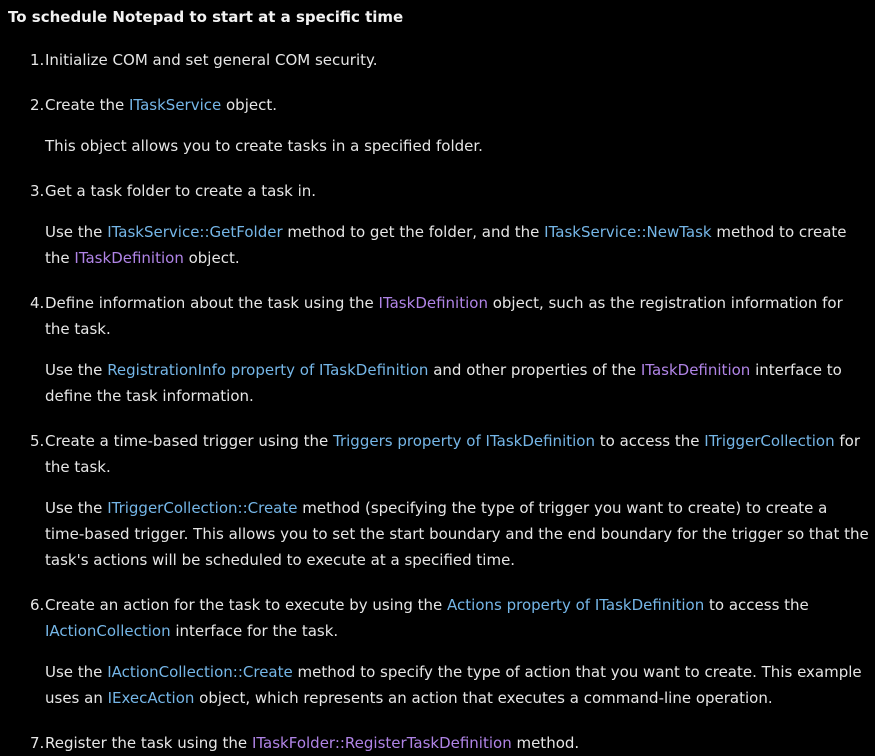 The image size is (875, 756). I want to click on text-run: method to get the folder, and the, so click(413, 232).